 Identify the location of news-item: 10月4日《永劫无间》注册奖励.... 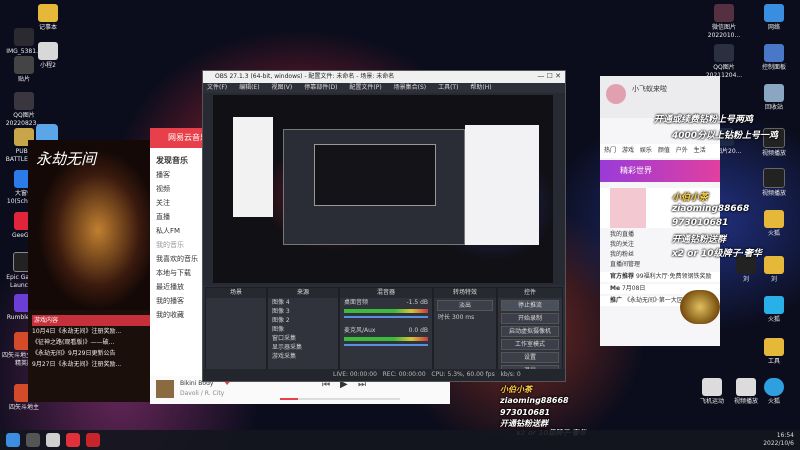
(91, 331).